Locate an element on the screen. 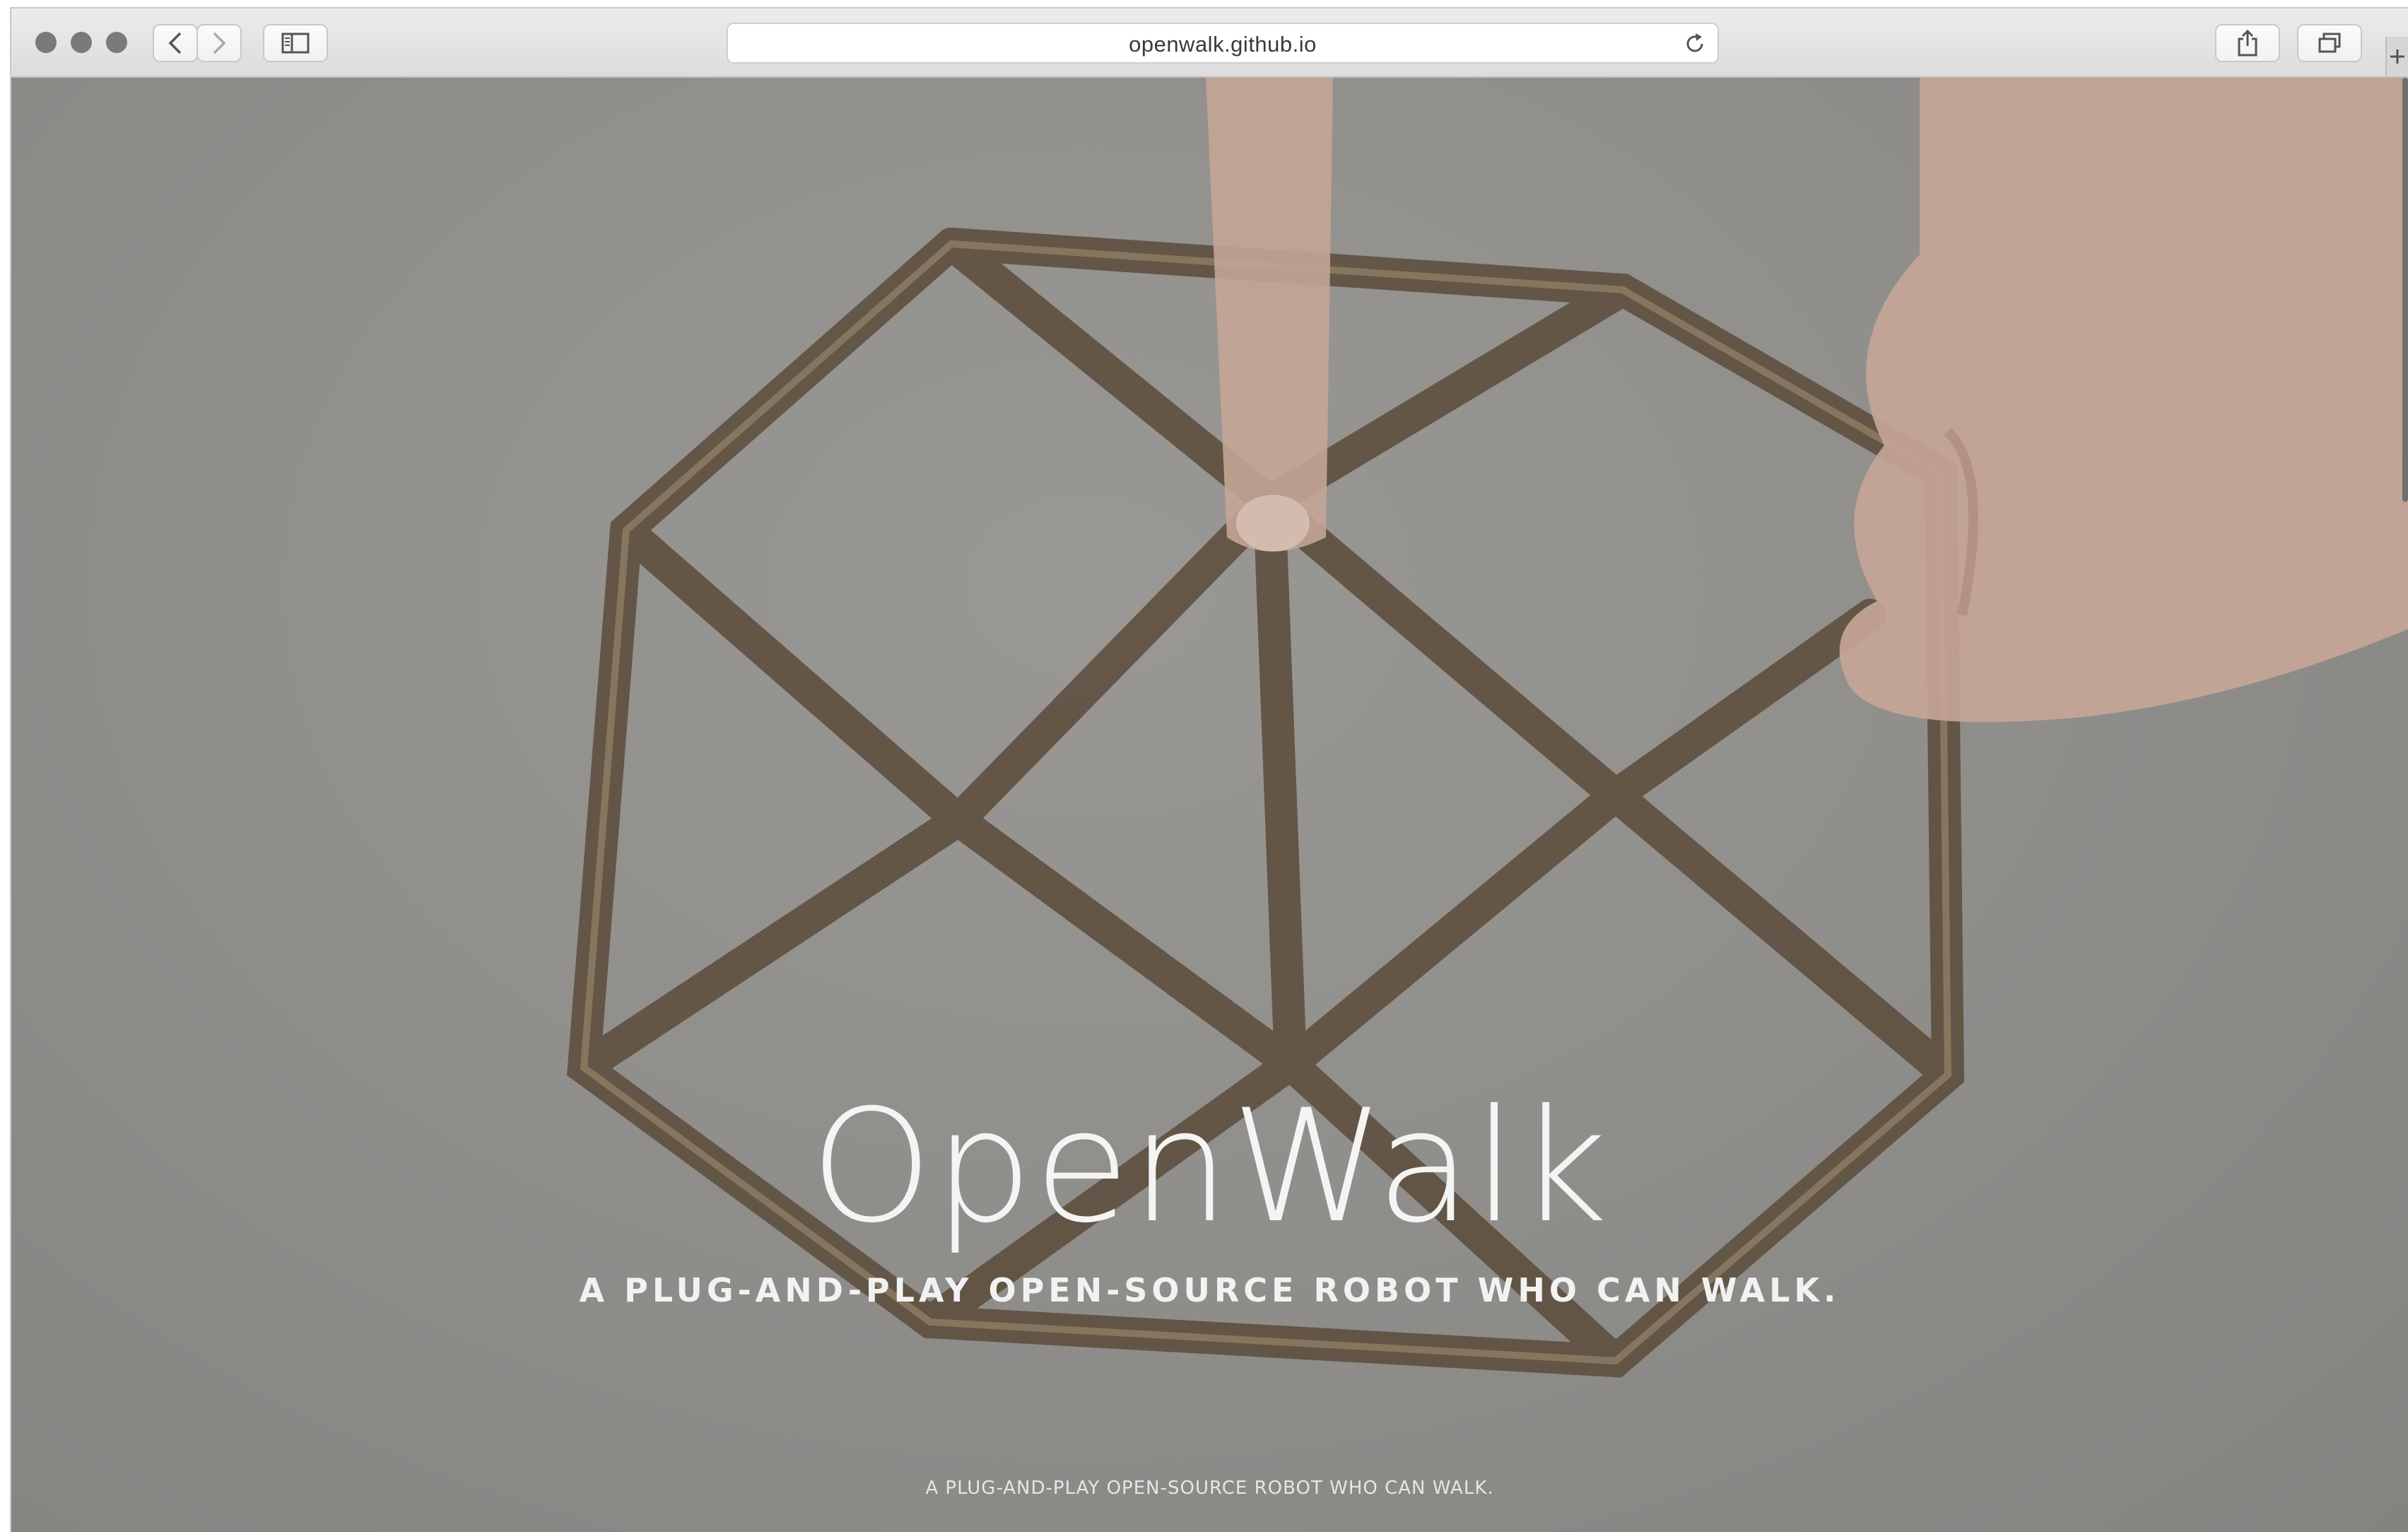 The width and height of the screenshot is (2408, 1532). close-window-button is located at coordinates (46, 42).